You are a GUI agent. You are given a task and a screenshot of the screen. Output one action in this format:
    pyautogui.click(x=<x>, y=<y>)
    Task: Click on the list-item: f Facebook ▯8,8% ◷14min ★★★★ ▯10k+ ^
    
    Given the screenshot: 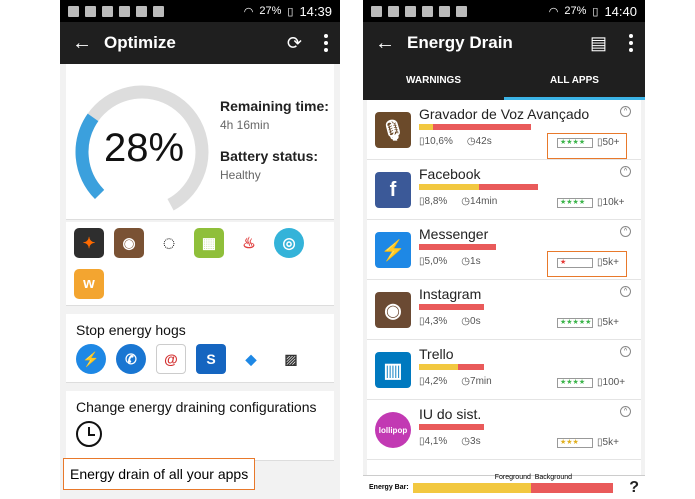 What is the action you would take?
    pyautogui.click(x=504, y=190)
    